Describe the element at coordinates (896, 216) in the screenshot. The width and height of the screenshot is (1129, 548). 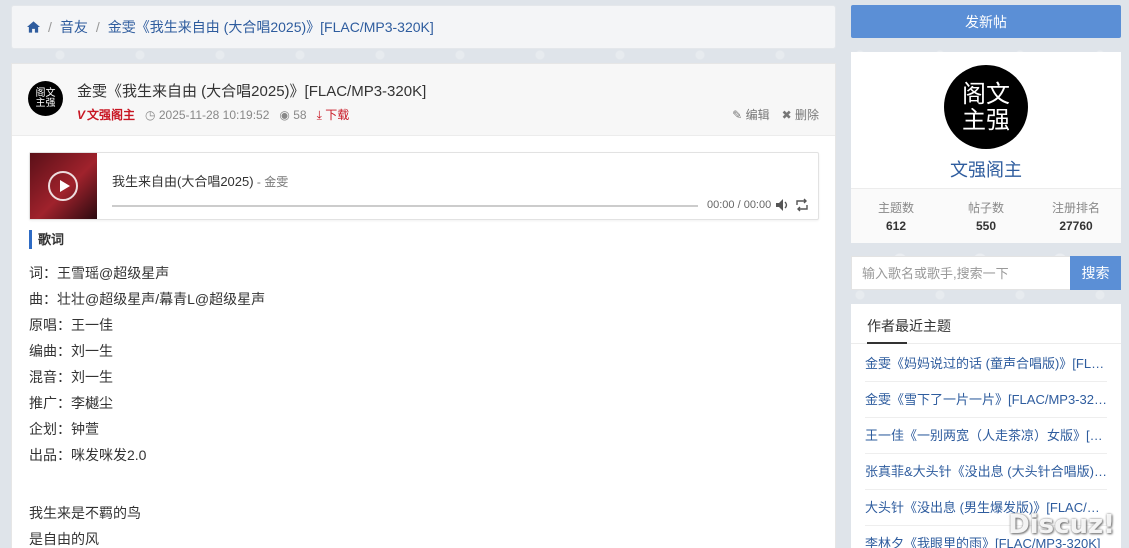
I see `stat-threads: 主题数 612` at that location.